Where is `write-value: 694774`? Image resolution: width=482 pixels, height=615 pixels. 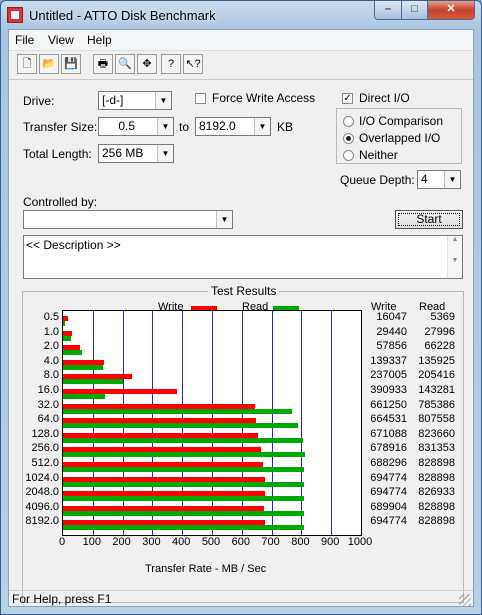
write-value: 694774 is located at coordinates (388, 492).